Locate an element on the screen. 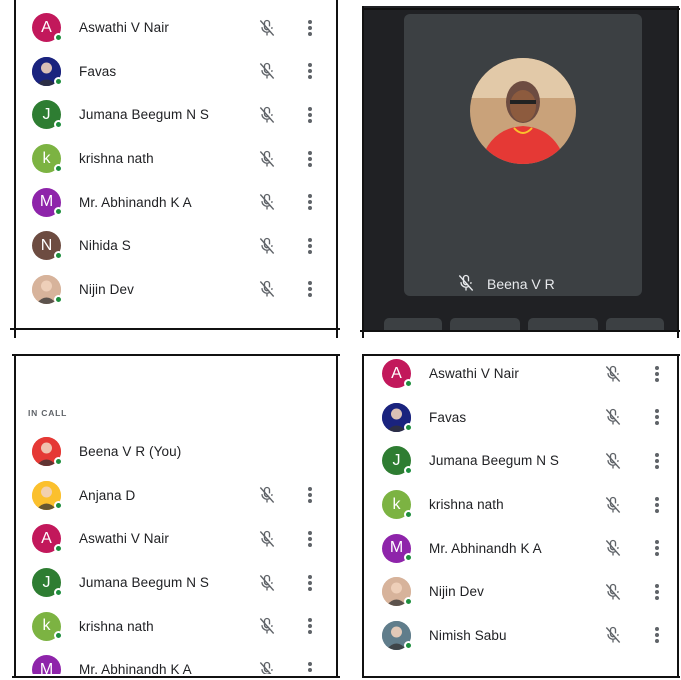 This screenshot has height=680, width=681. speaker-avatar is located at coordinates (523, 111).